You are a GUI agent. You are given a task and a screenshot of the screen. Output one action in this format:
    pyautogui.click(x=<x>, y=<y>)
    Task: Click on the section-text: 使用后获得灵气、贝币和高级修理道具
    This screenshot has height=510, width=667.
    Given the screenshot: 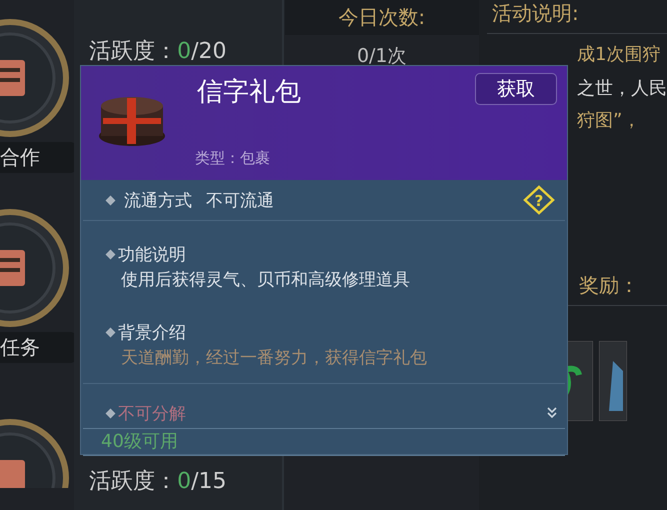 What is the action you would take?
    pyautogui.click(x=265, y=280)
    